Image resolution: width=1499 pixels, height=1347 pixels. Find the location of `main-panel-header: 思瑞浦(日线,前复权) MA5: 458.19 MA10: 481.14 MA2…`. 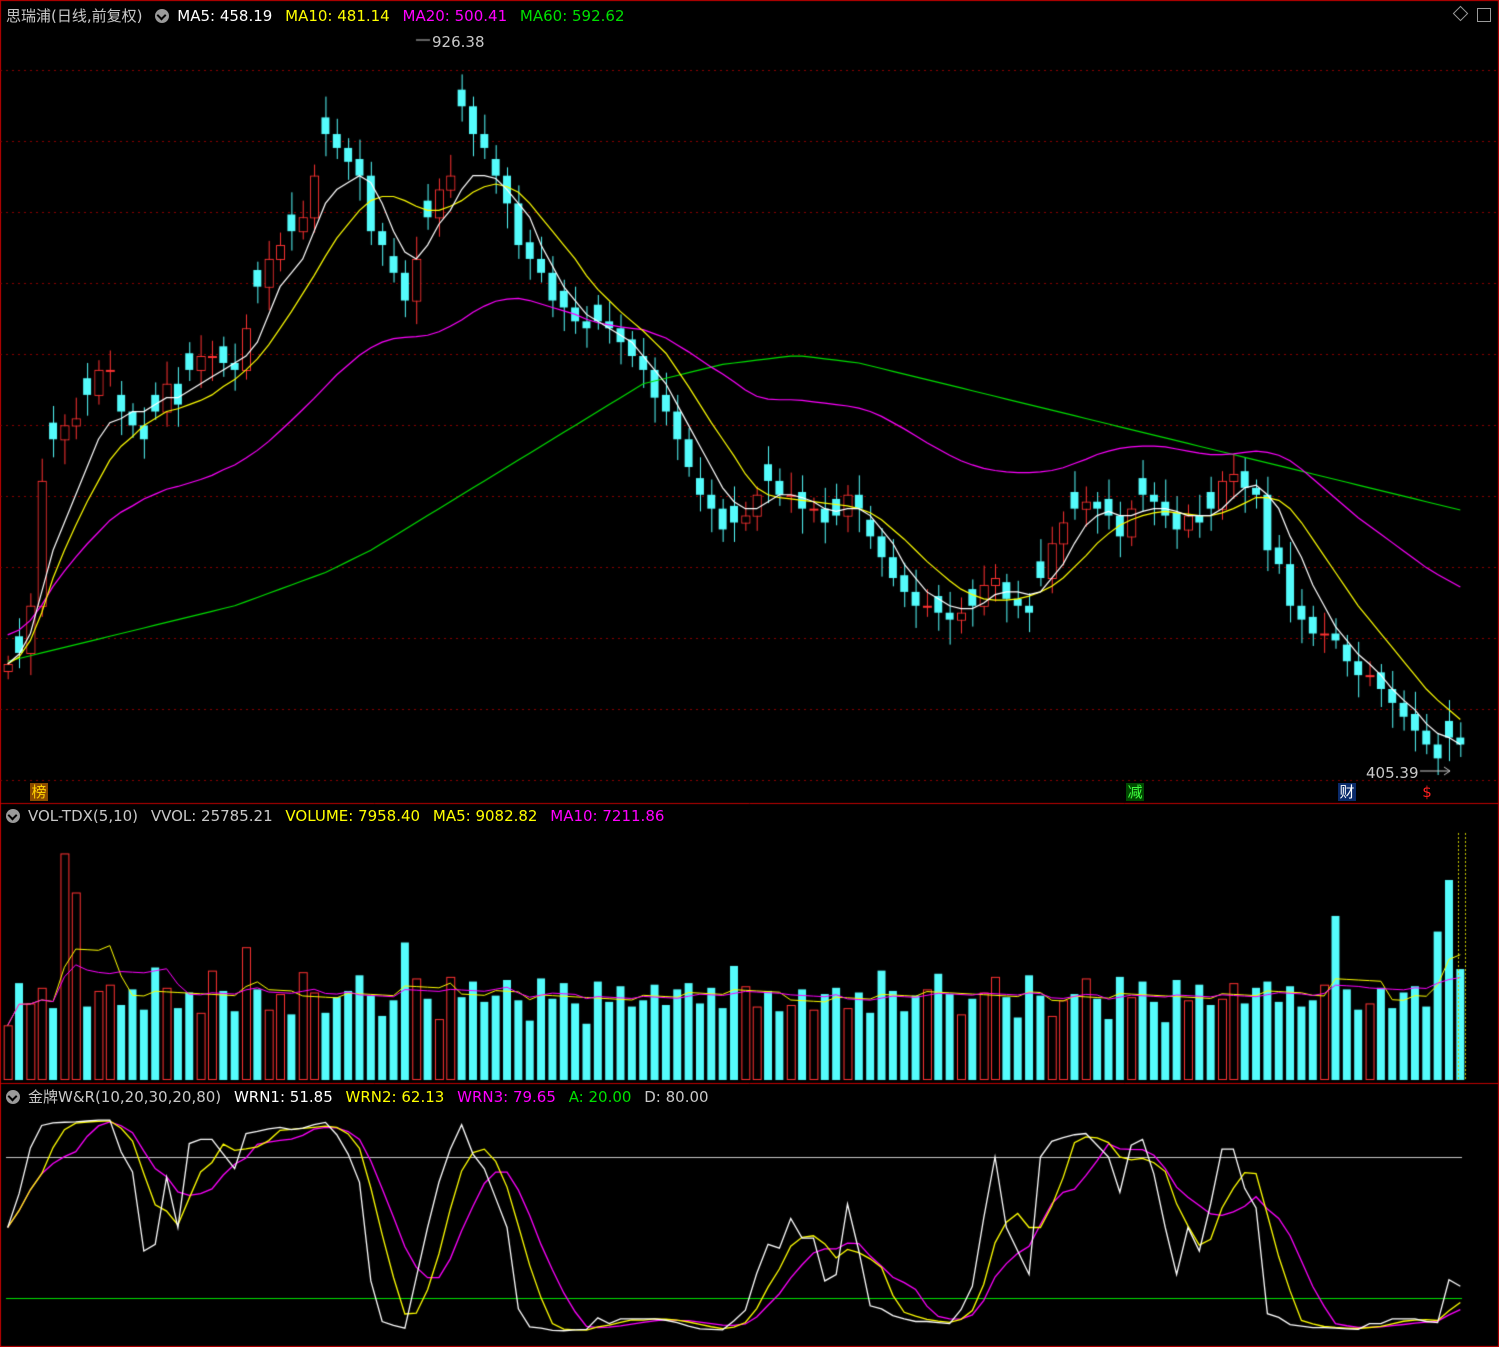

main-panel-header: 思瑞浦(日线,前复权) MA5: 458.19 MA10: 481.14 MA2… is located at coordinates (319, 16).